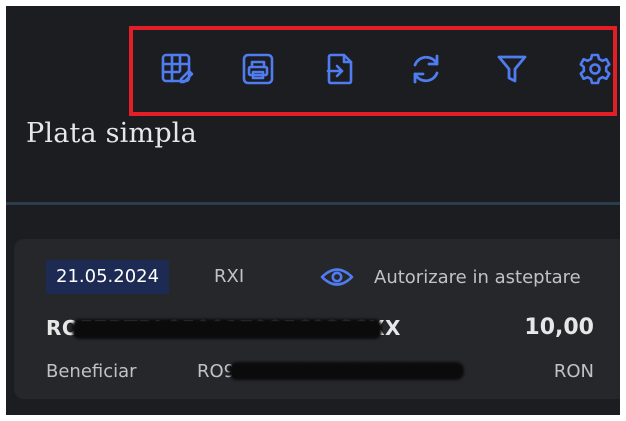  I want to click on settings-gear-icon, so click(595, 69).